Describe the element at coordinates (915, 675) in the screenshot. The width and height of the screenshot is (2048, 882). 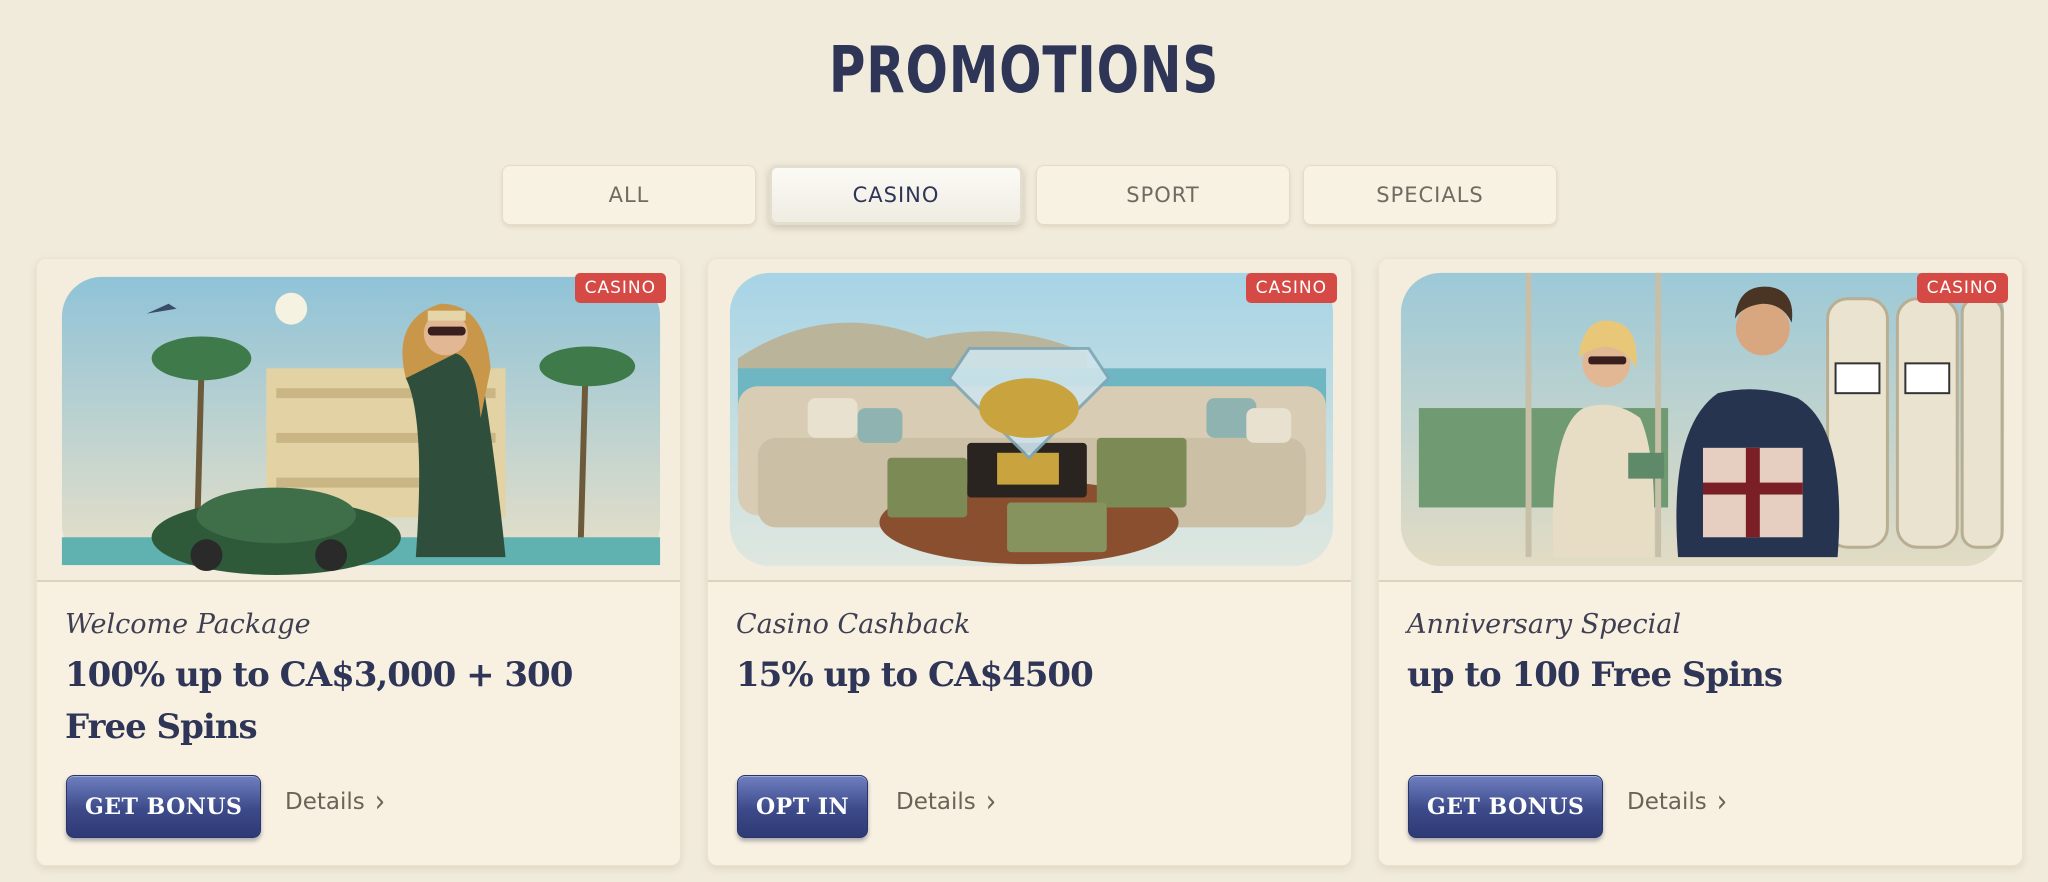
I see `promo-headline: 15% up to CA$4500` at that location.